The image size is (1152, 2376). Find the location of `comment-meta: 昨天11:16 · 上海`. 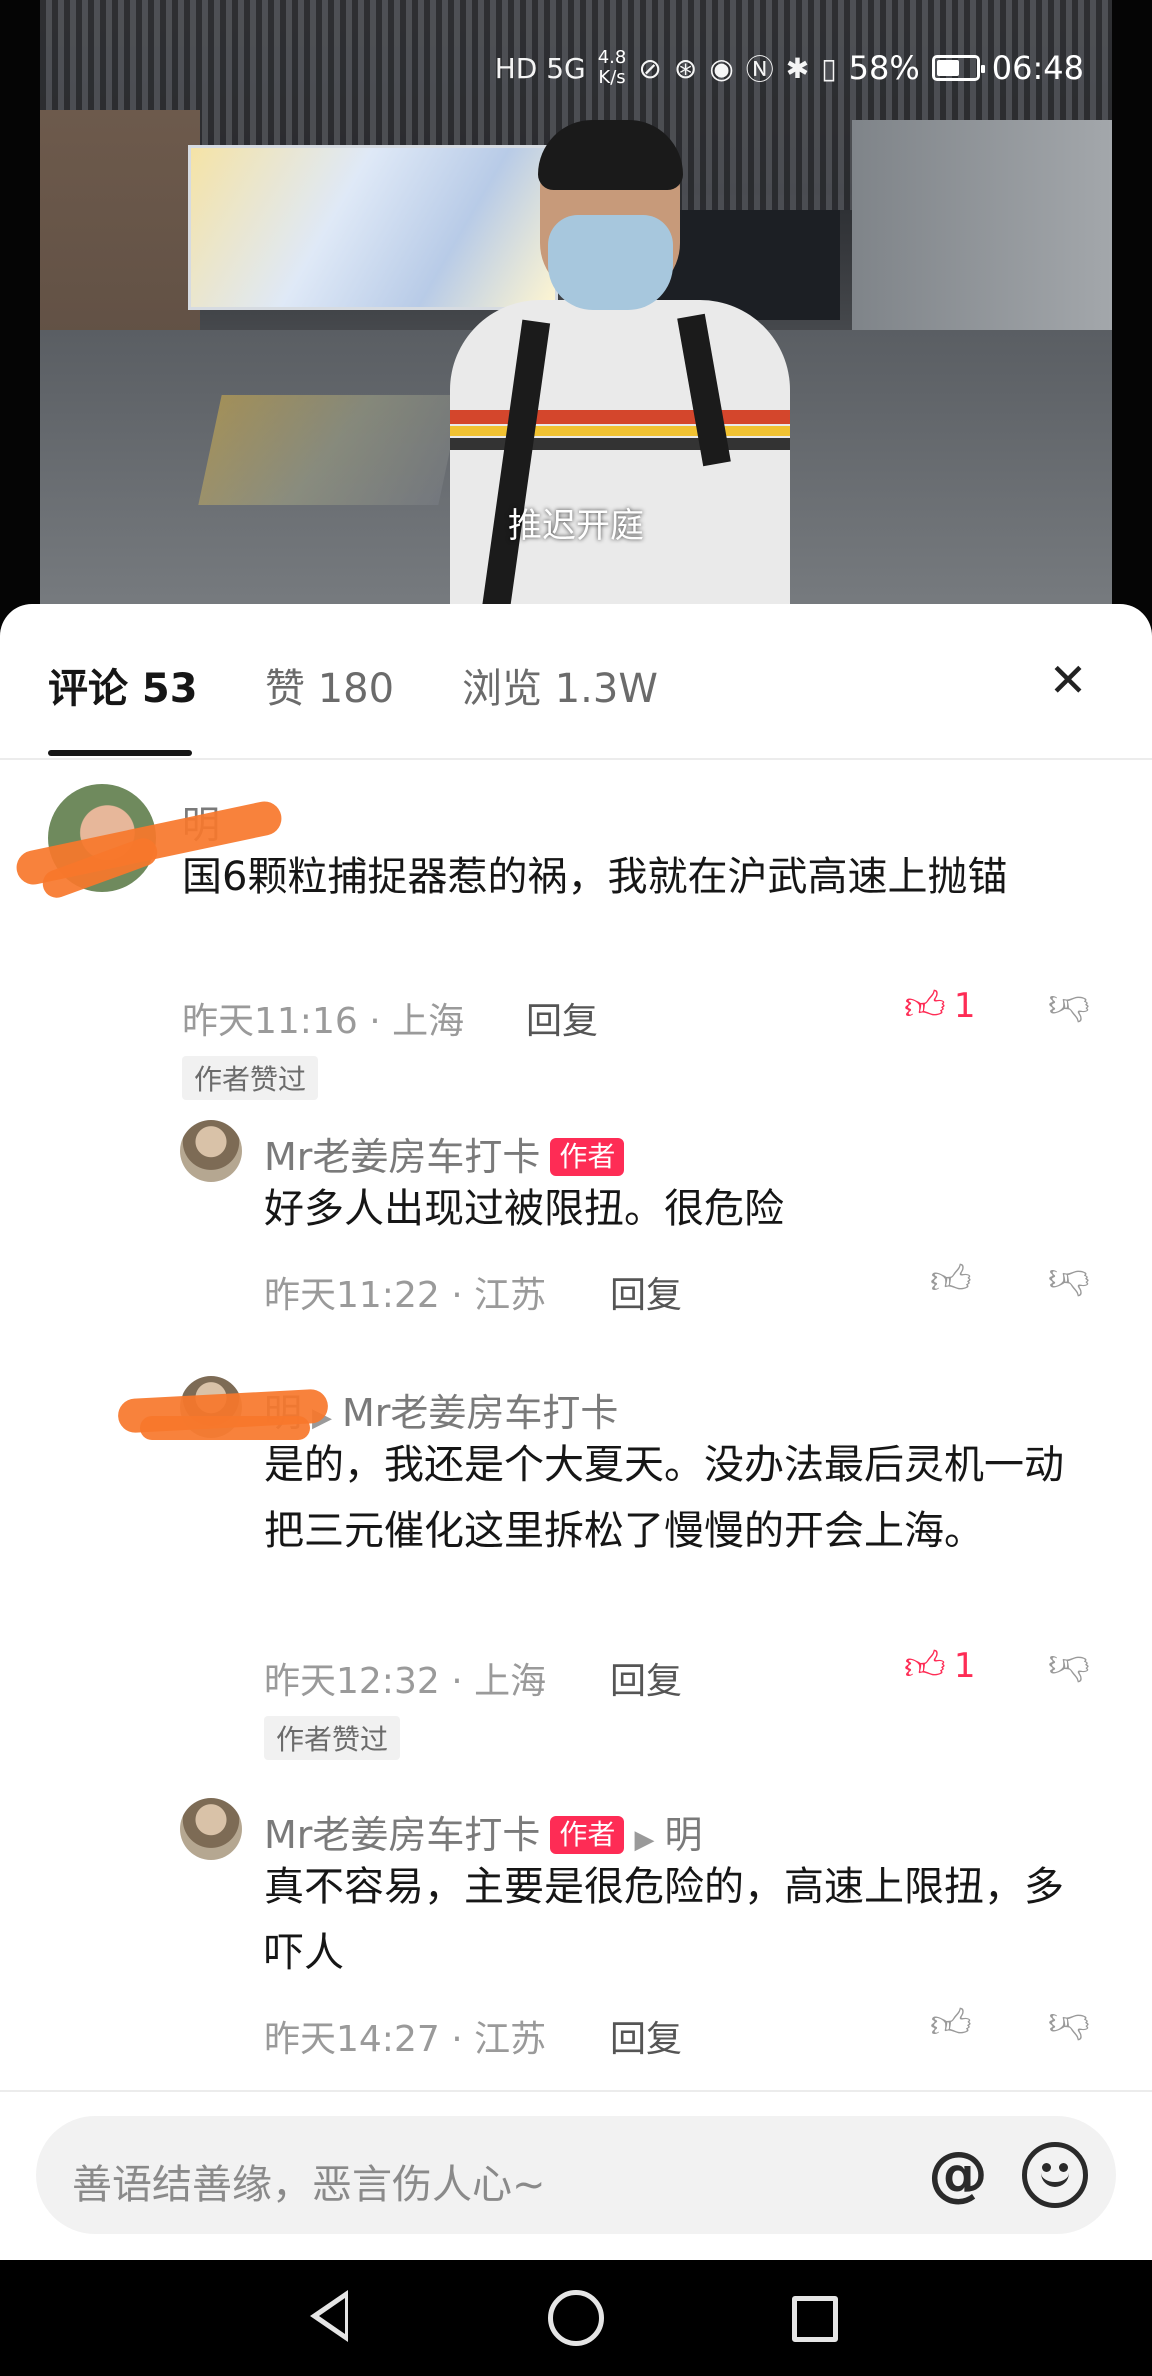

comment-meta: 昨天11:16 · 上海 is located at coordinates (323, 1018).